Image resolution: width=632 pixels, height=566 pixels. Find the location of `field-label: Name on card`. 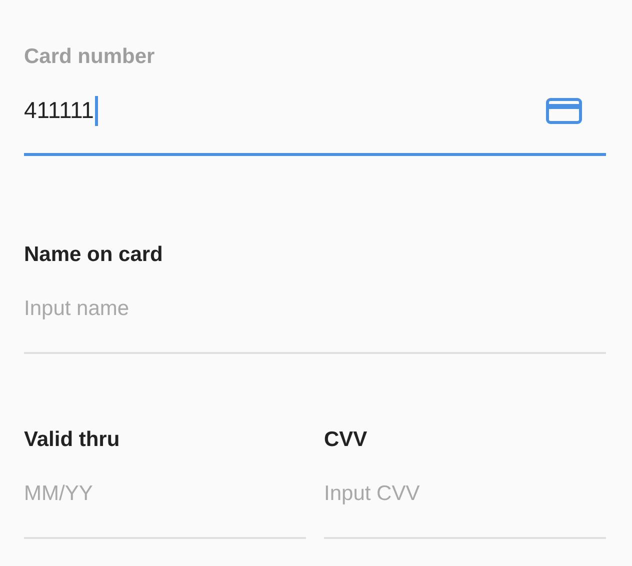

field-label: Name on card is located at coordinates (93, 255).